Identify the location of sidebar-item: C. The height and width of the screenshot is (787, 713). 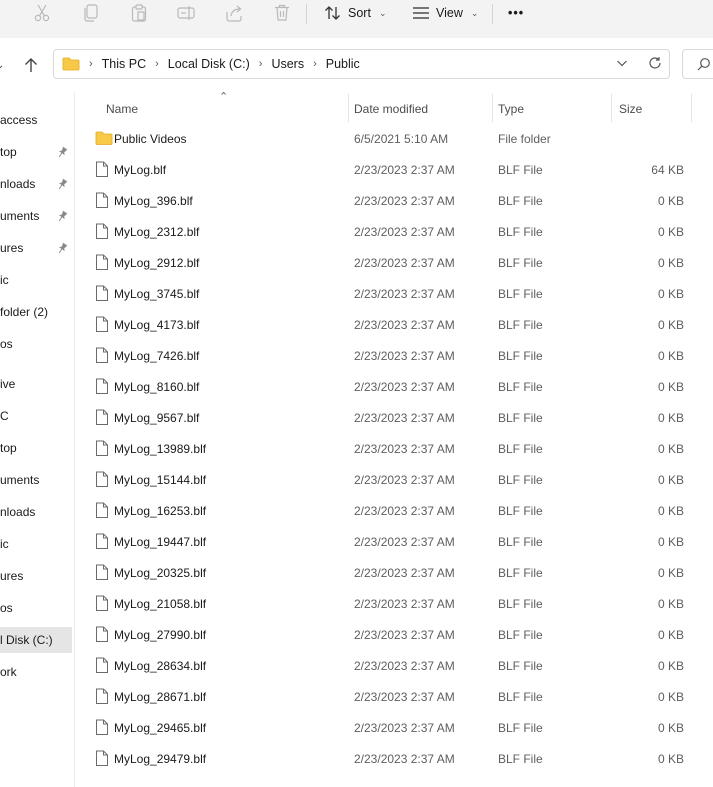
(36, 416).